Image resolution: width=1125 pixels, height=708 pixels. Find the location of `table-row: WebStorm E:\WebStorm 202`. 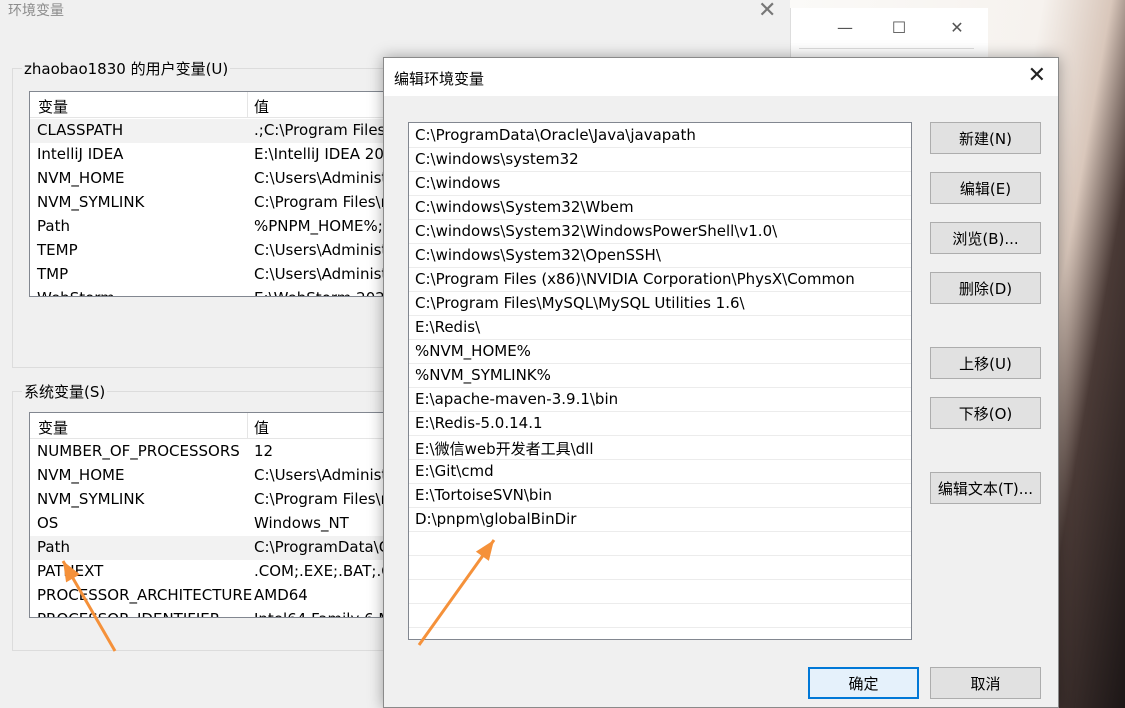

table-row: WebStorm E:\WebStorm 202 is located at coordinates (219, 291).